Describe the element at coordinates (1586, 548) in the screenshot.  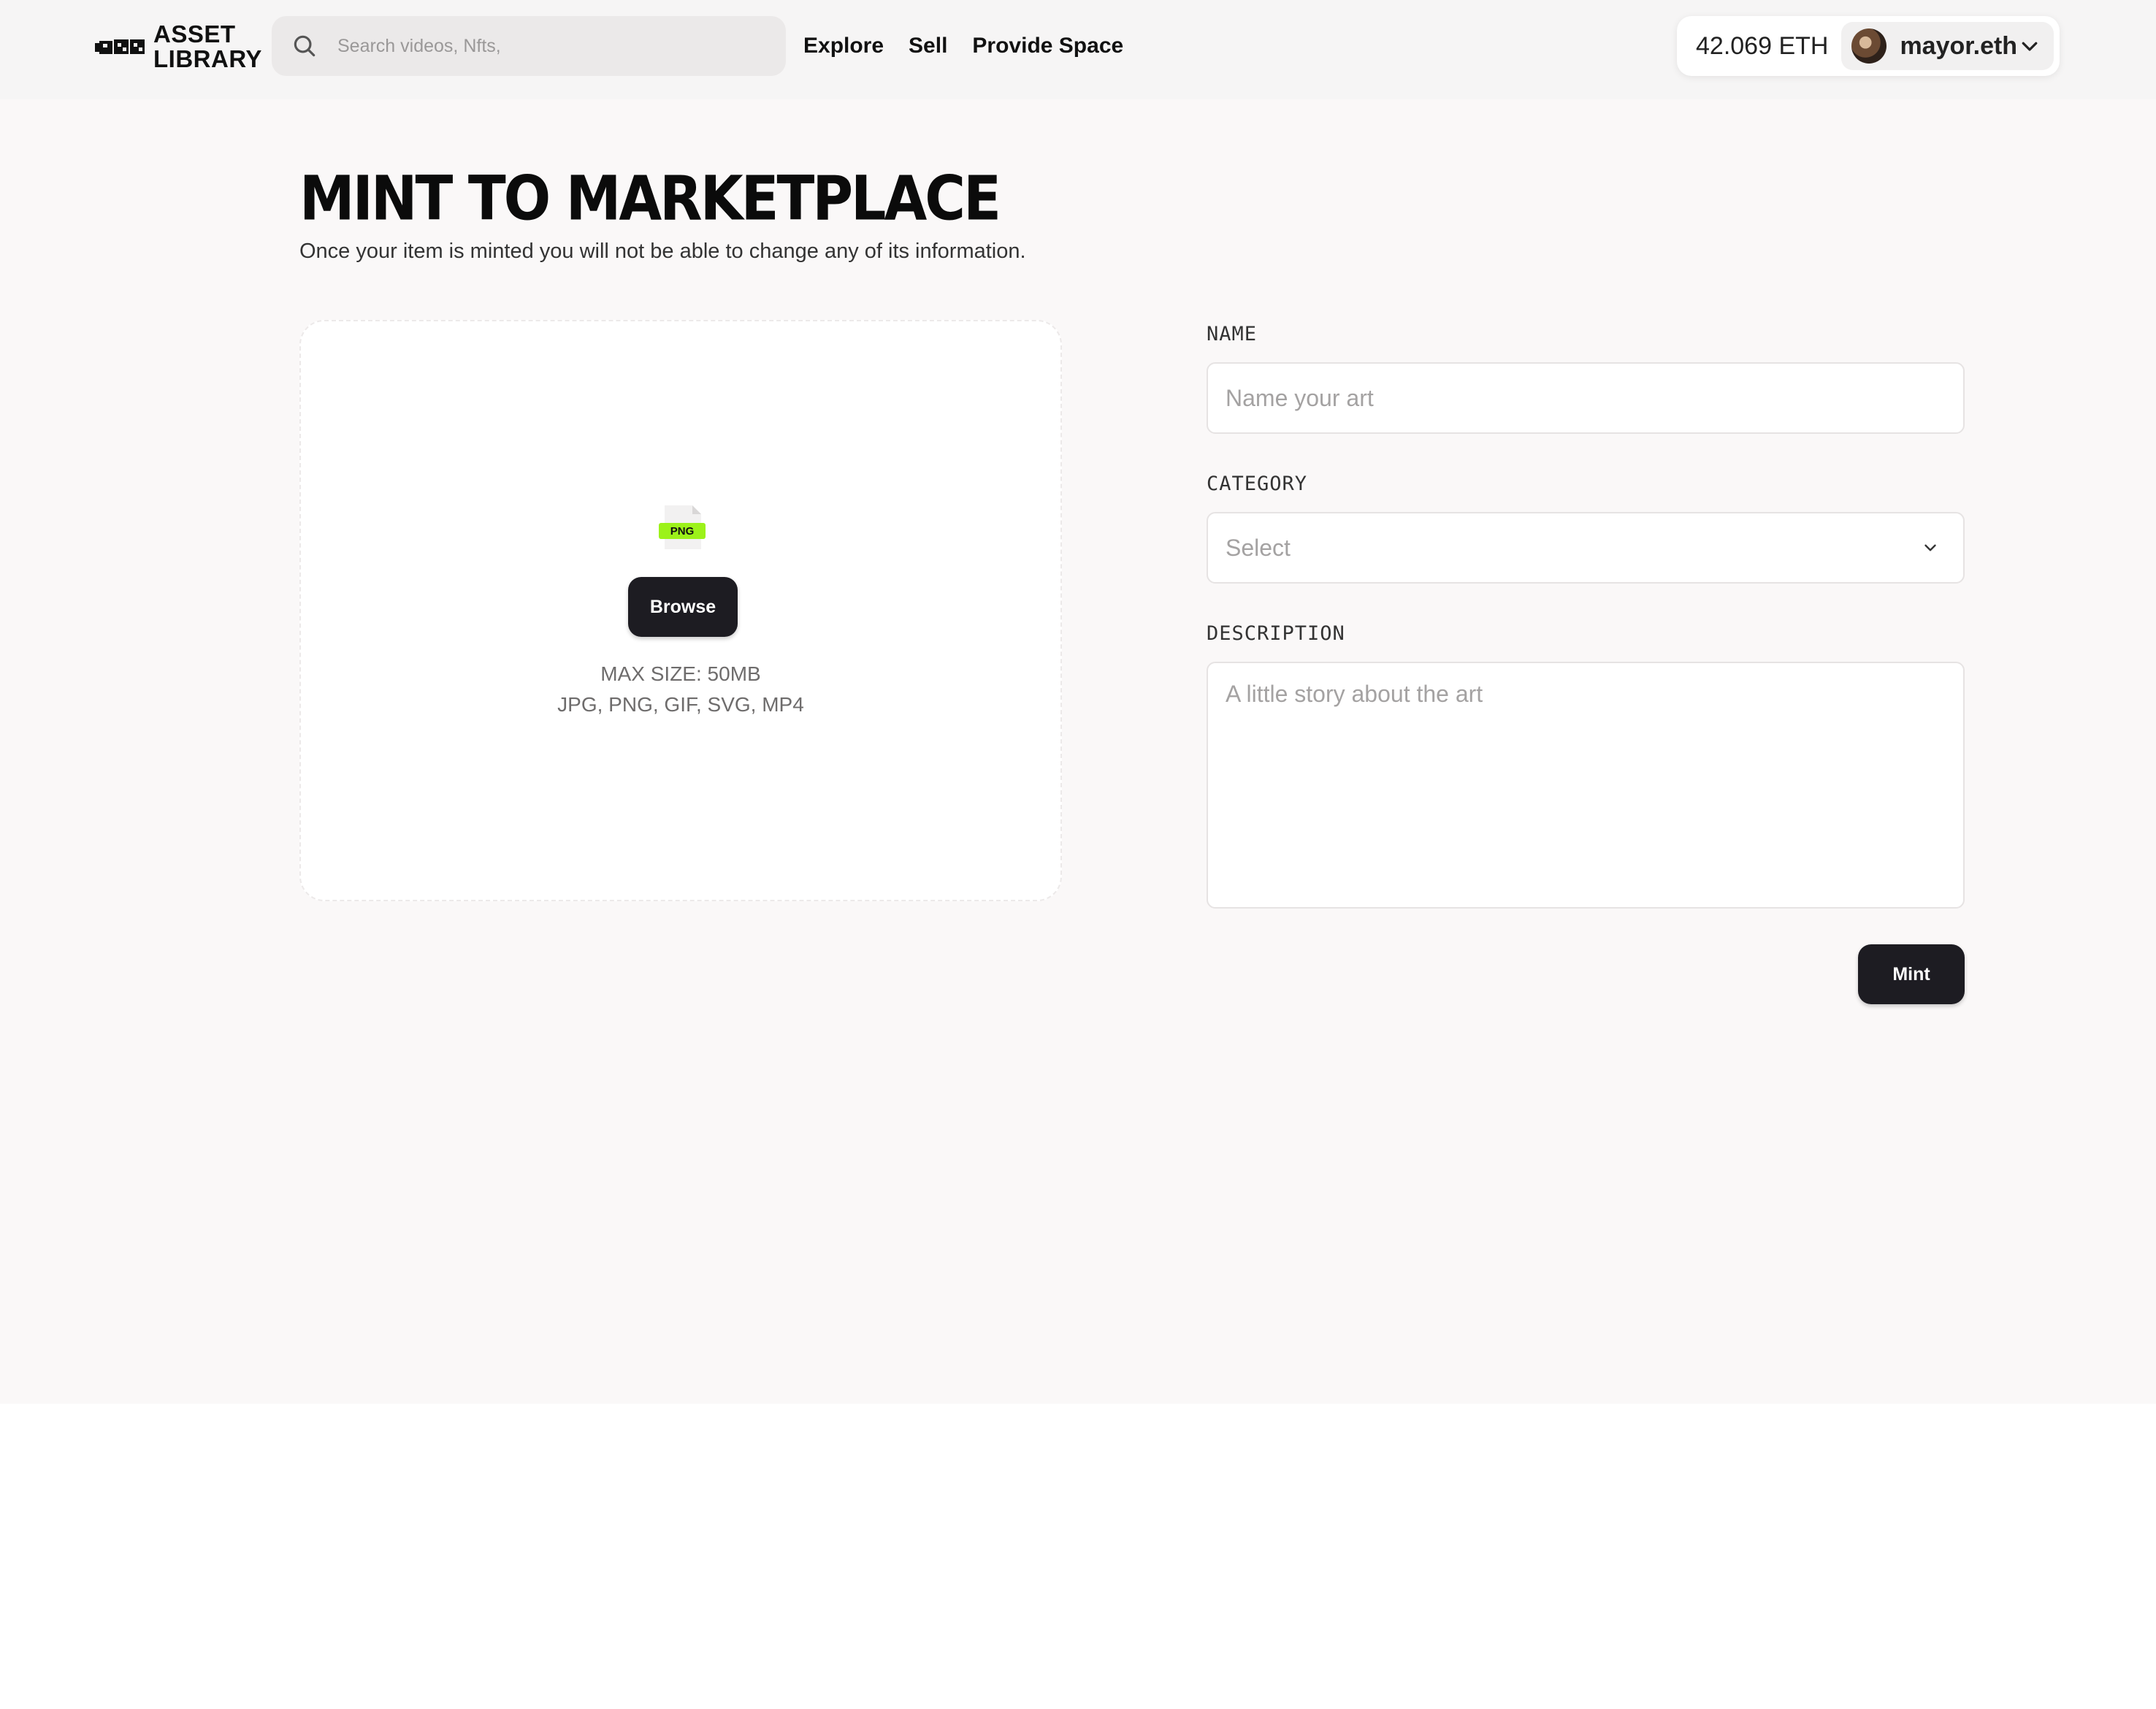
I see `category-select: Select` at that location.